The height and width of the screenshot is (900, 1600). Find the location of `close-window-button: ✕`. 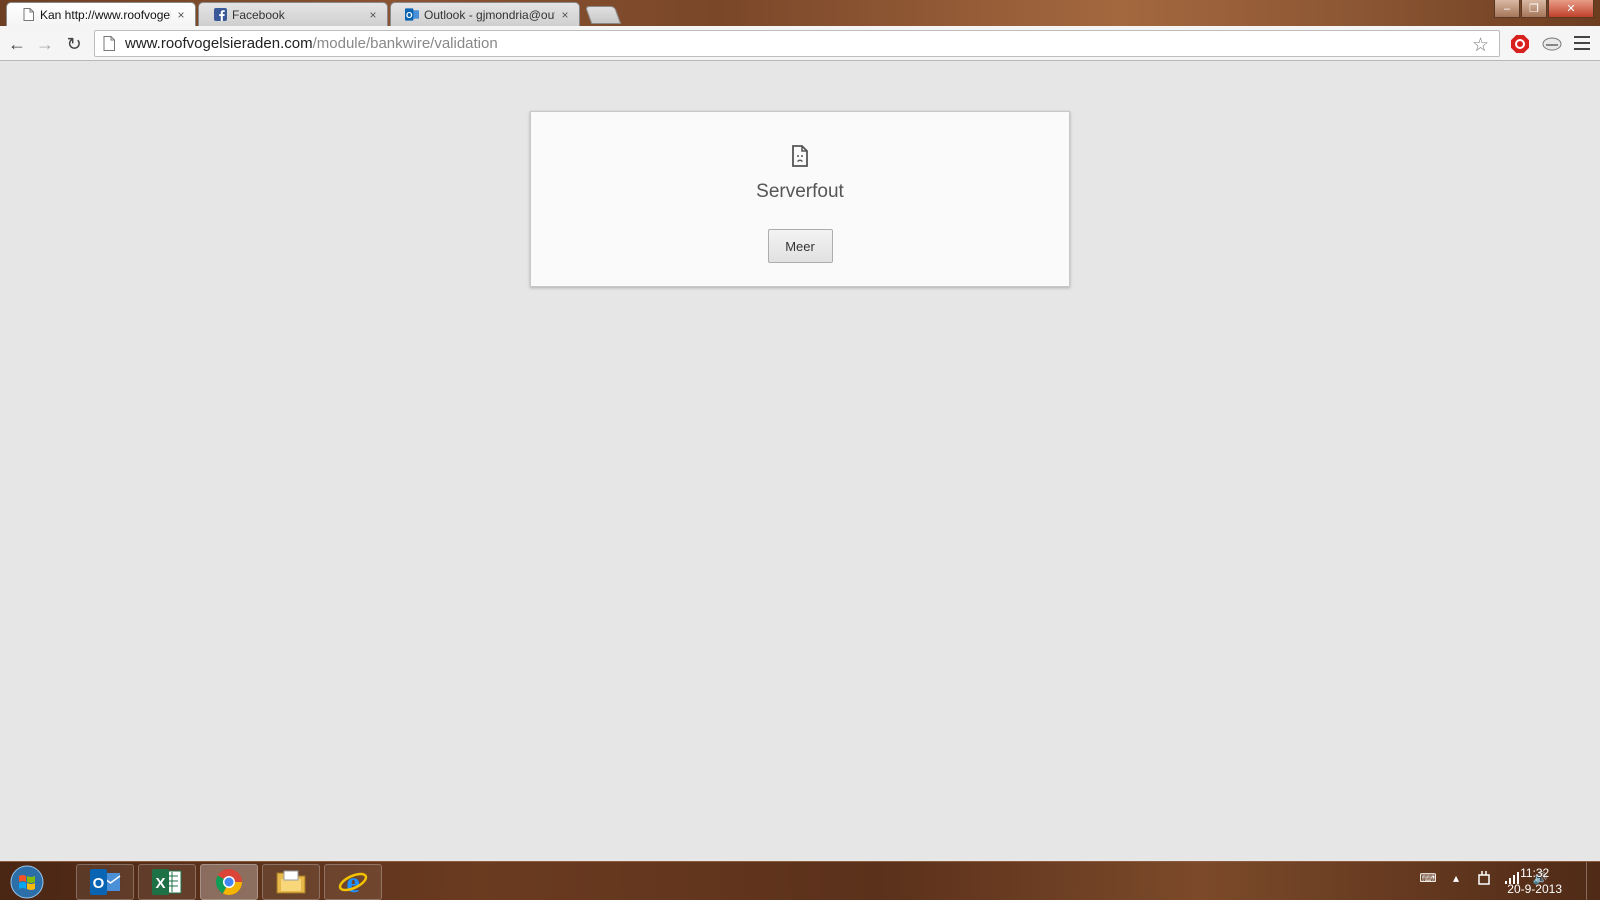

close-window-button: ✕ is located at coordinates (1571, 9).